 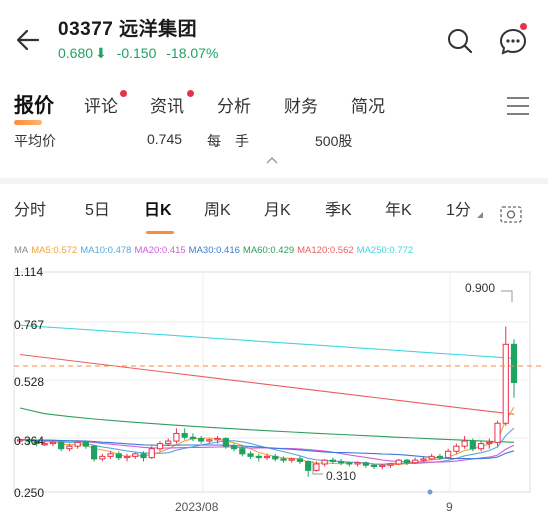 I want to click on y-tick-4: 0.250, so click(x=29, y=493).